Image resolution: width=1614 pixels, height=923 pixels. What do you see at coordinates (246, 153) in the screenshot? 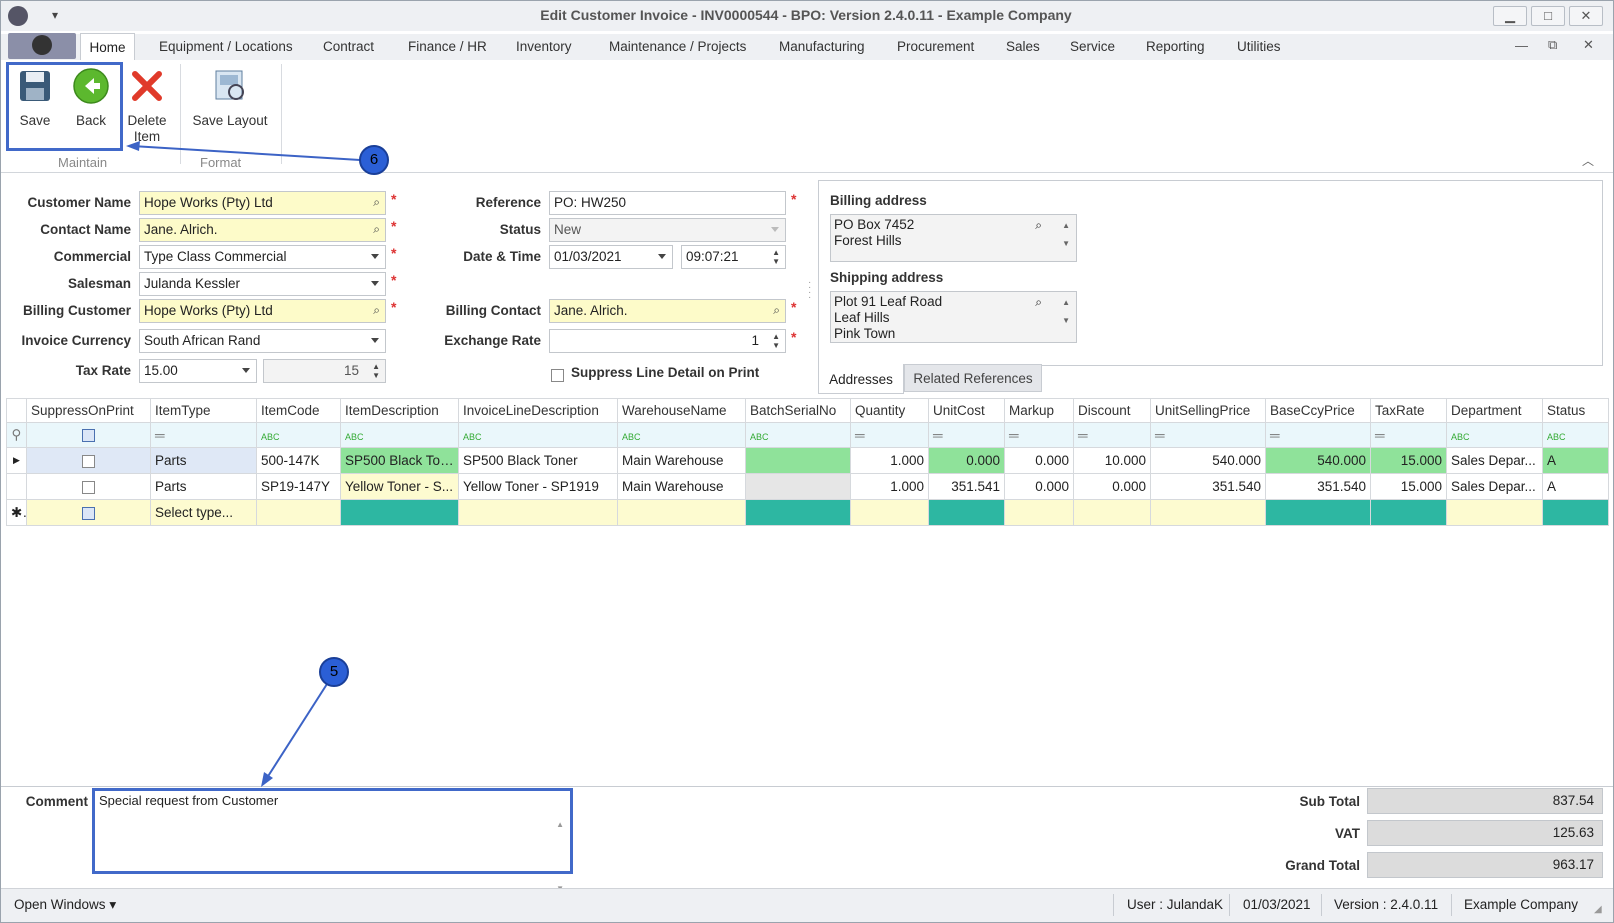
I see `callout-6-arrow` at bounding box center [246, 153].